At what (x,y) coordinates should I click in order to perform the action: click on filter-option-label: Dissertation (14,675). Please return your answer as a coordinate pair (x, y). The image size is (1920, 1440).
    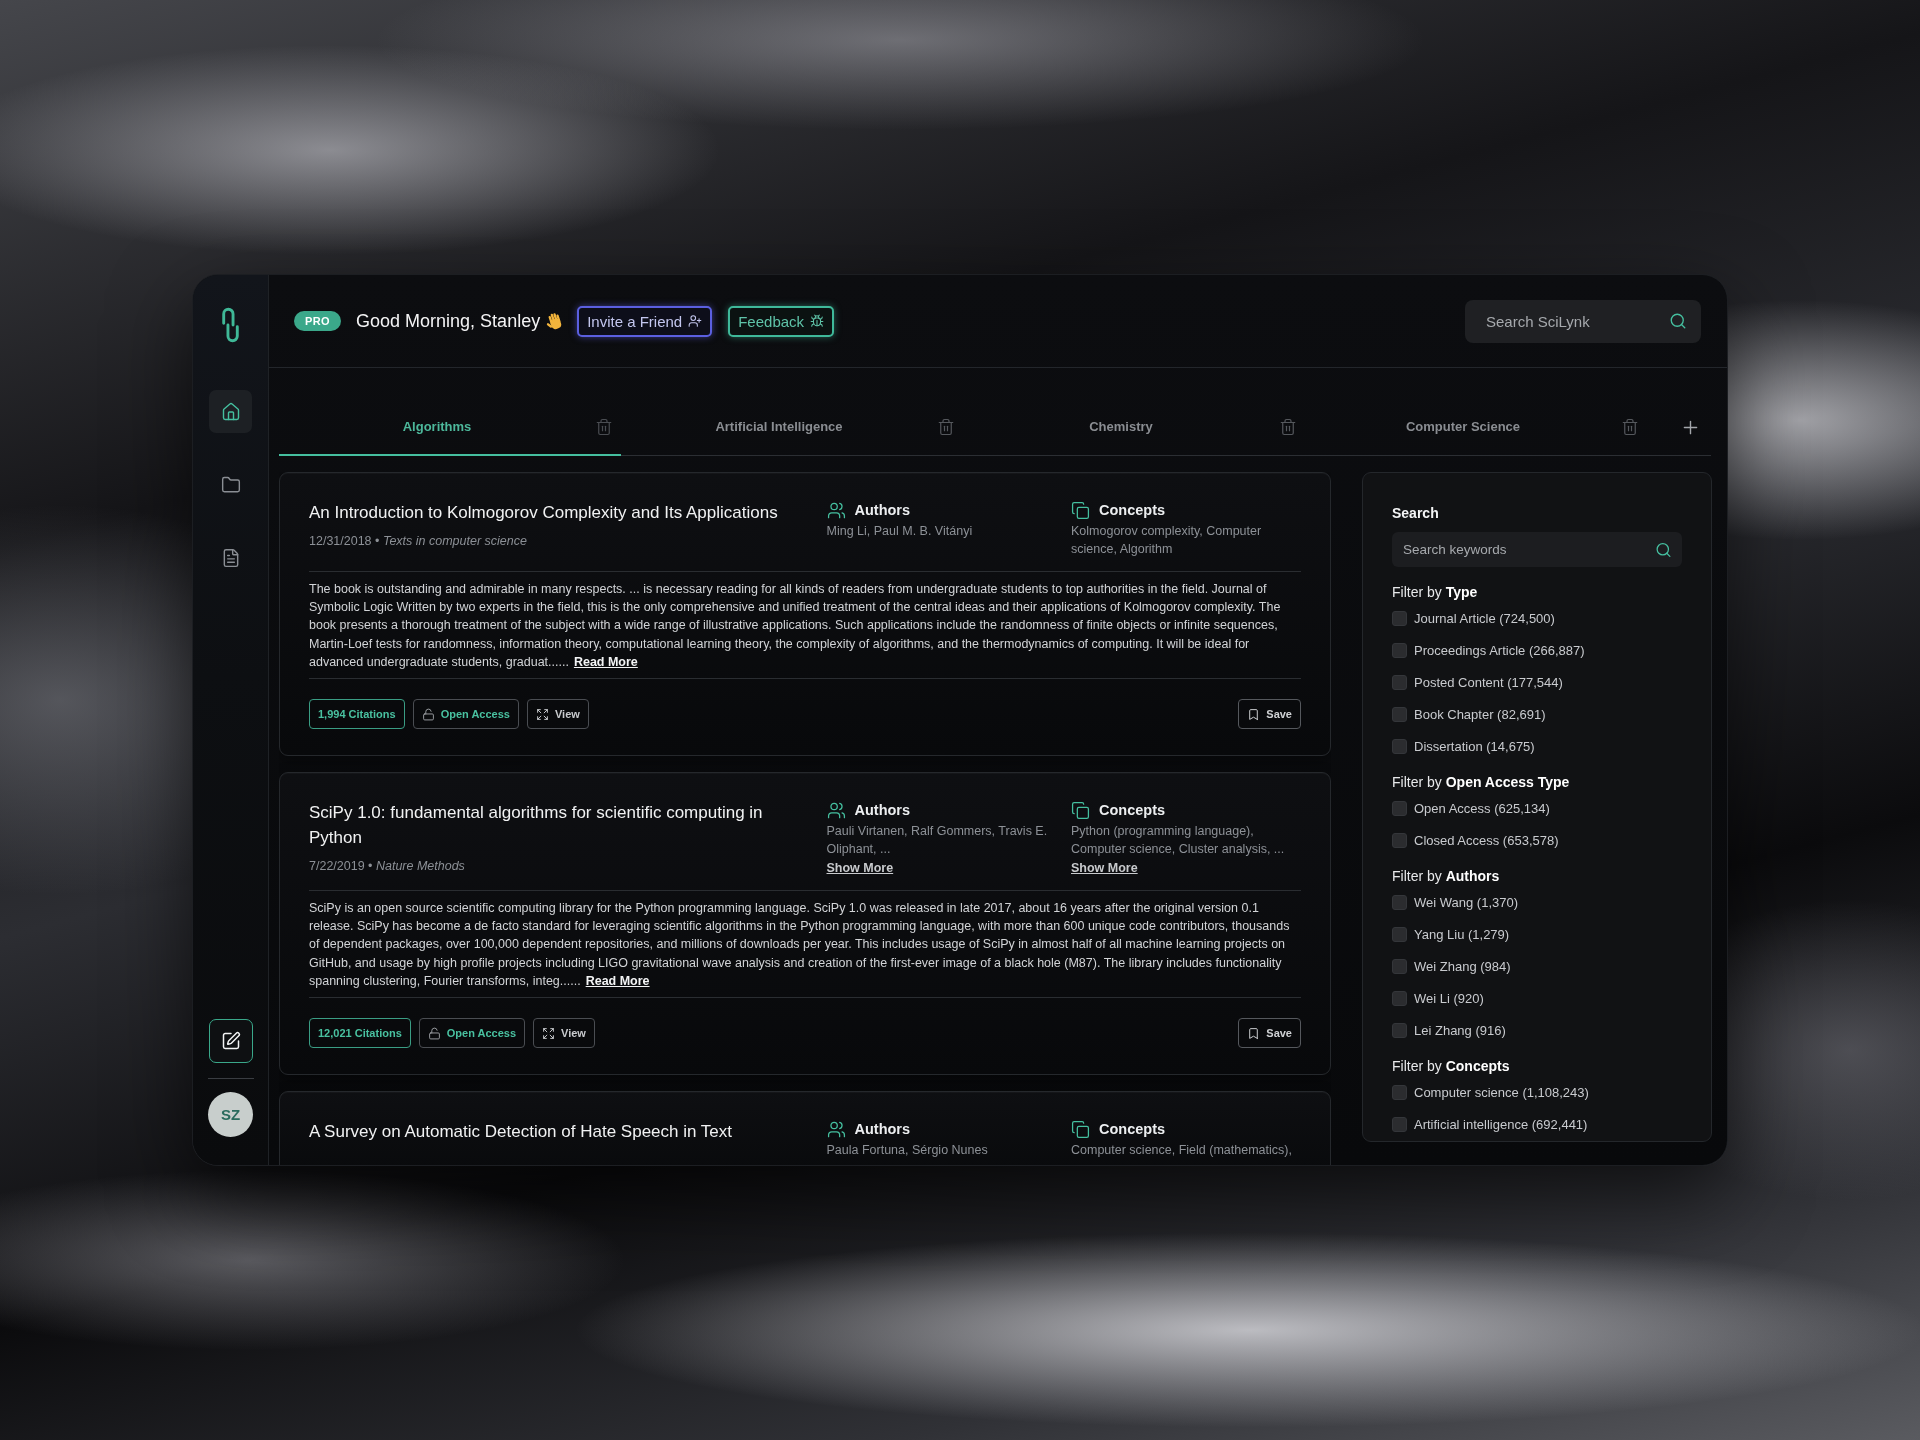
    Looking at the image, I should click on (1474, 746).